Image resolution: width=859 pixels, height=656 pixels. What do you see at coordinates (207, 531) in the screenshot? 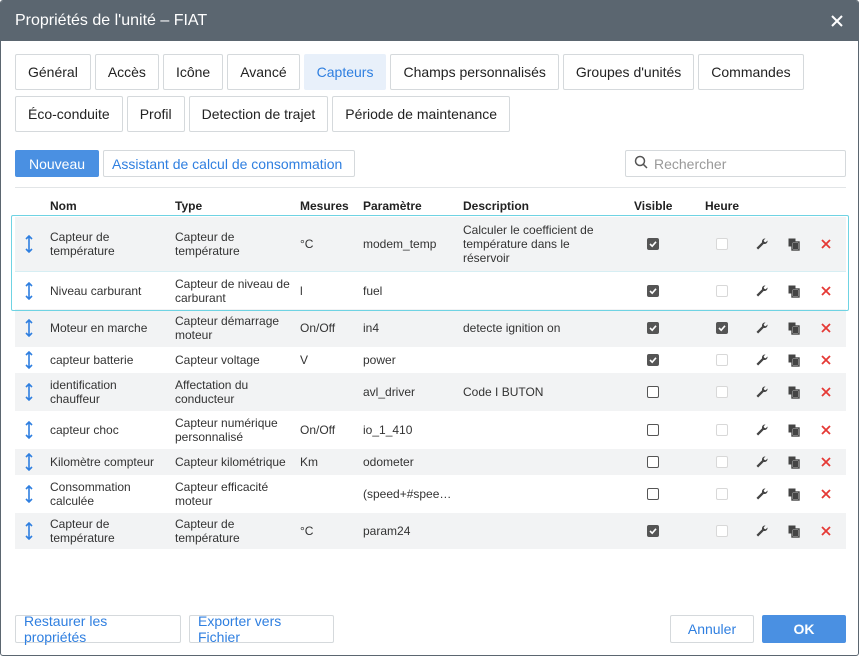
I see `sensor-type: Capteur de température` at bounding box center [207, 531].